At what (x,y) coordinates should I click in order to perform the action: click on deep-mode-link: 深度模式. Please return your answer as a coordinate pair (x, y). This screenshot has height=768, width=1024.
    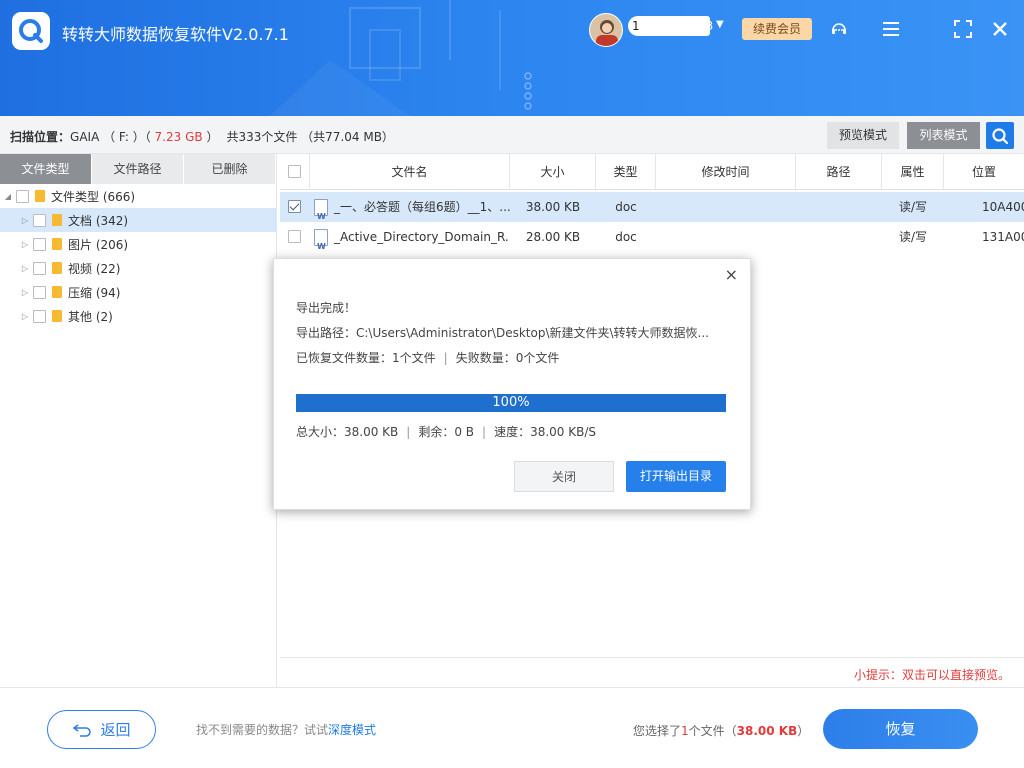
    Looking at the image, I should click on (352, 730).